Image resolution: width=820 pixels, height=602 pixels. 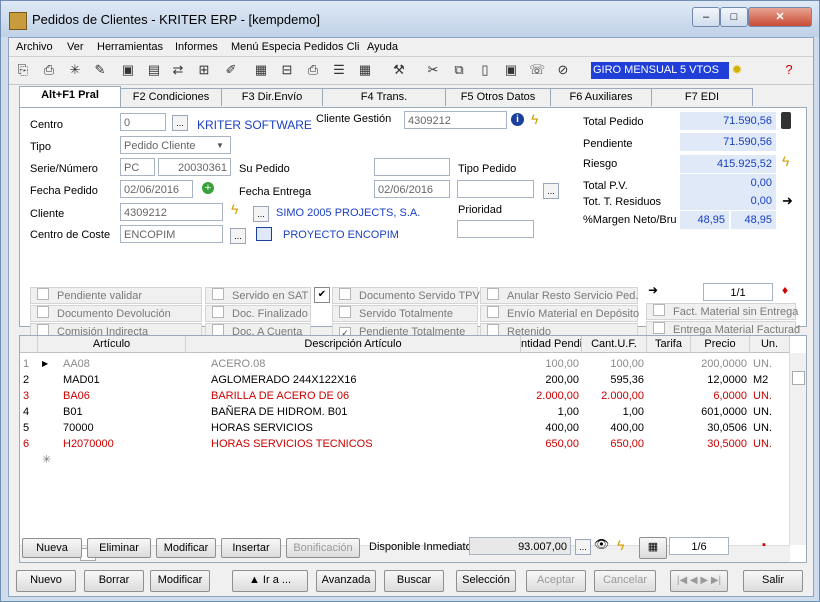 I want to click on cell-art: MAD01, so click(x=123, y=380).